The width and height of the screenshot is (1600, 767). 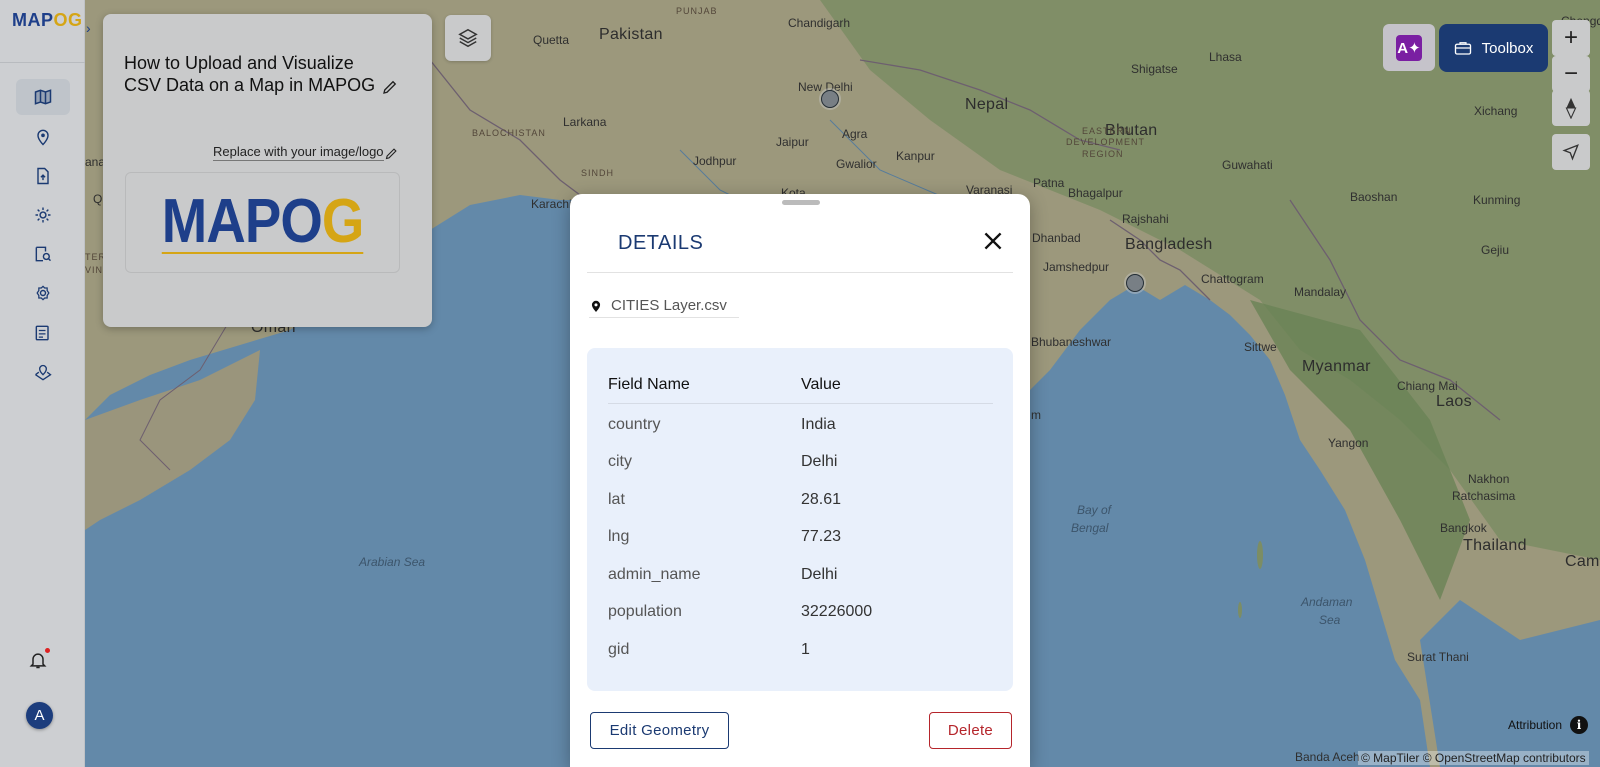 I want to click on notification-badge, so click(x=47, y=650).